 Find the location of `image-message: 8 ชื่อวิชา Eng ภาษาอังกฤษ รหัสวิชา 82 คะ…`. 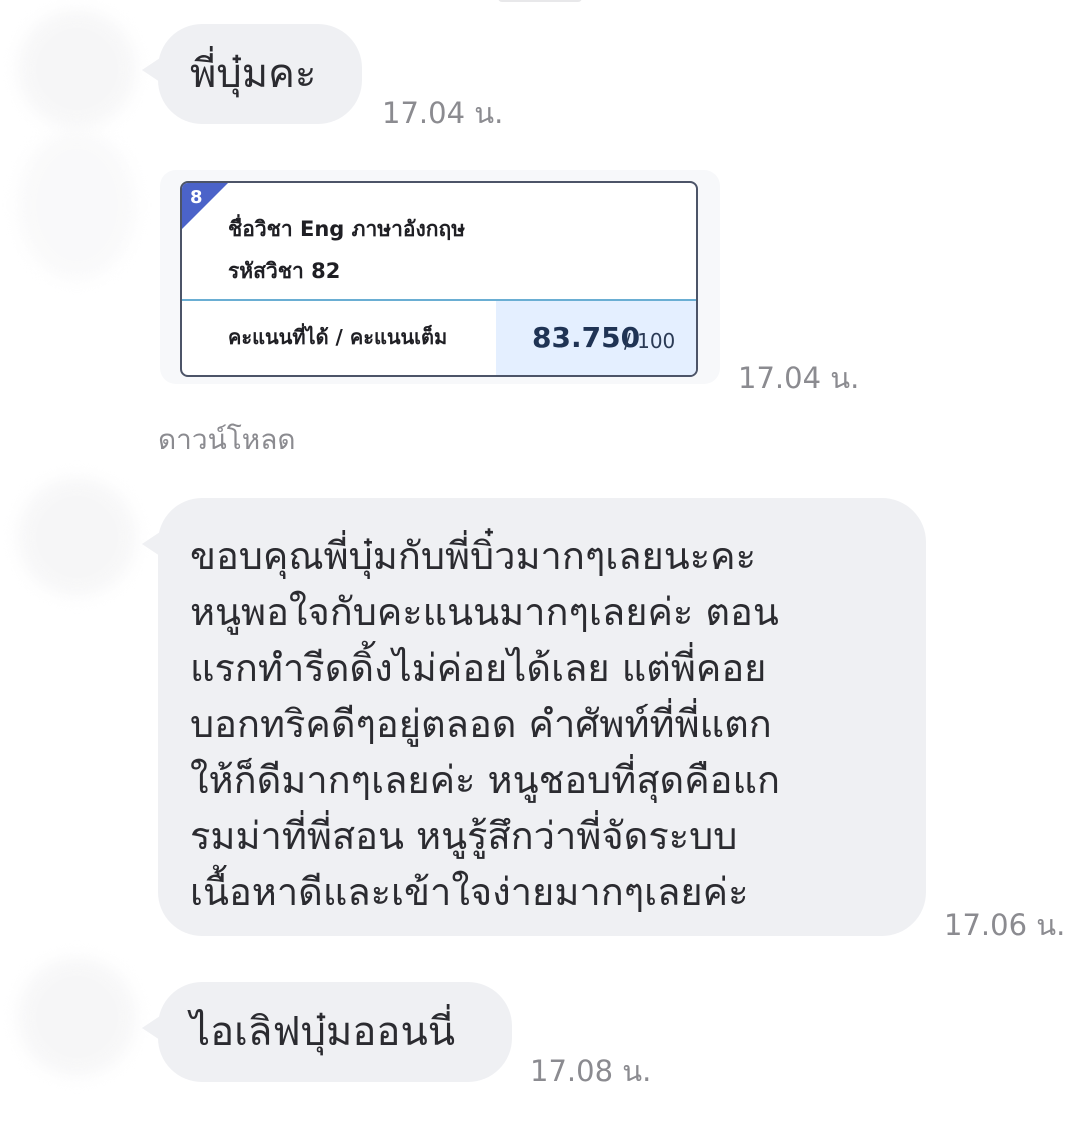

image-message: 8 ชื่อวิชา Eng ภาษาอังกฤษ รหัสวิชา 82 คะ… is located at coordinates (440, 277).